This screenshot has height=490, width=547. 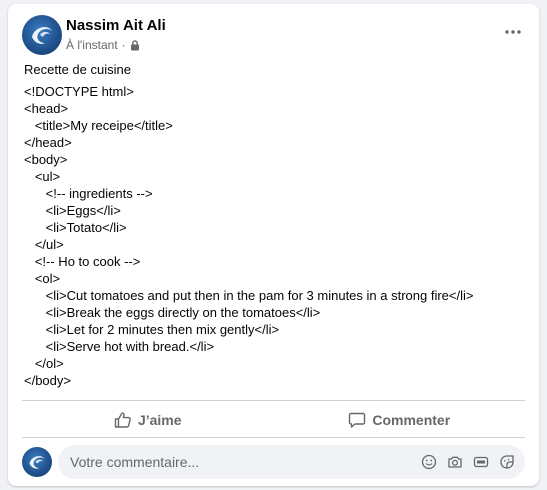 I want to click on ellipsis-icon, so click(x=513, y=32).